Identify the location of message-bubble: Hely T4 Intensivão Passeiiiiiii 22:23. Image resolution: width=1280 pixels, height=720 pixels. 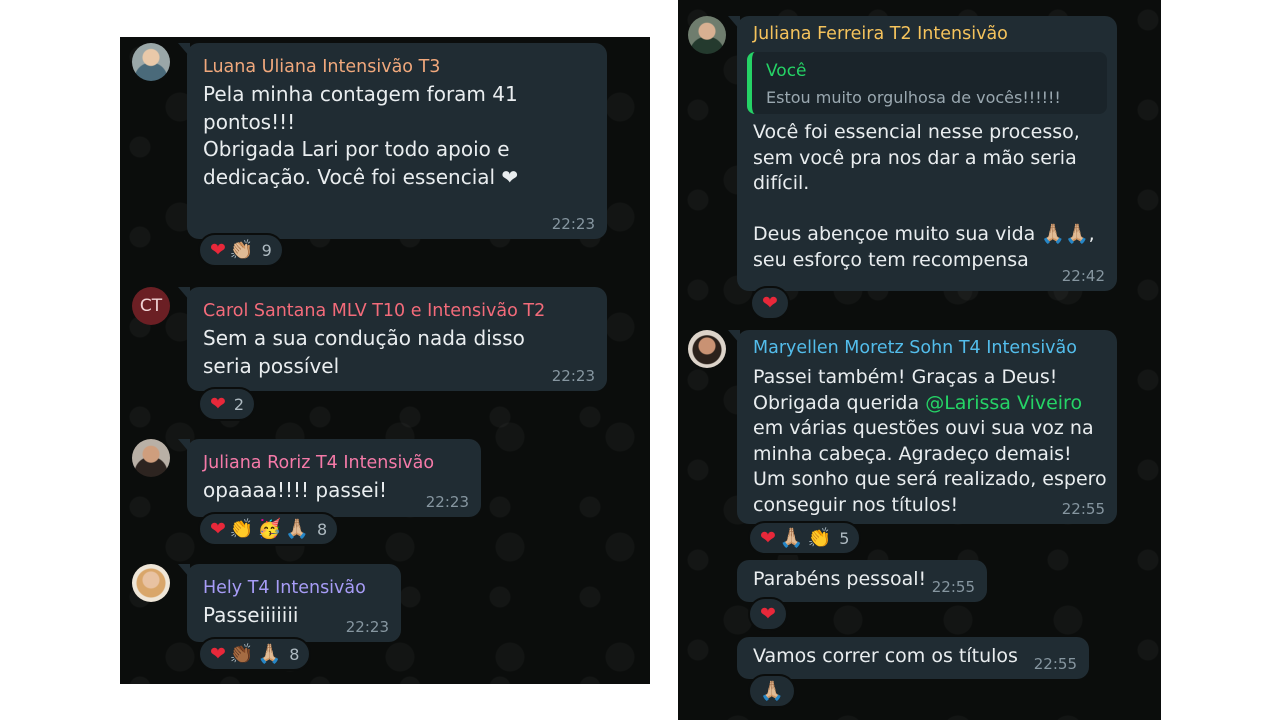
(289, 603).